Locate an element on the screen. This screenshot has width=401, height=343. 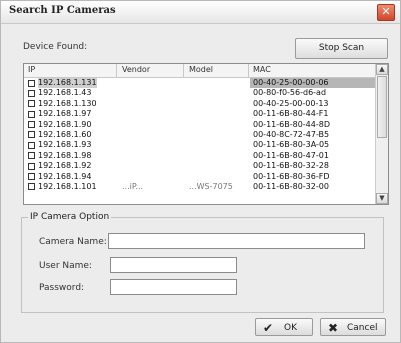
group-title: IP Camera Option is located at coordinates (70, 217).